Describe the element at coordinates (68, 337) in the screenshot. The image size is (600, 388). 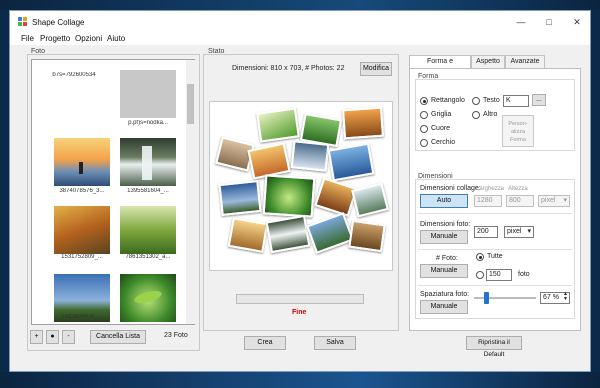
I see `remove-photos-button: -` at that location.